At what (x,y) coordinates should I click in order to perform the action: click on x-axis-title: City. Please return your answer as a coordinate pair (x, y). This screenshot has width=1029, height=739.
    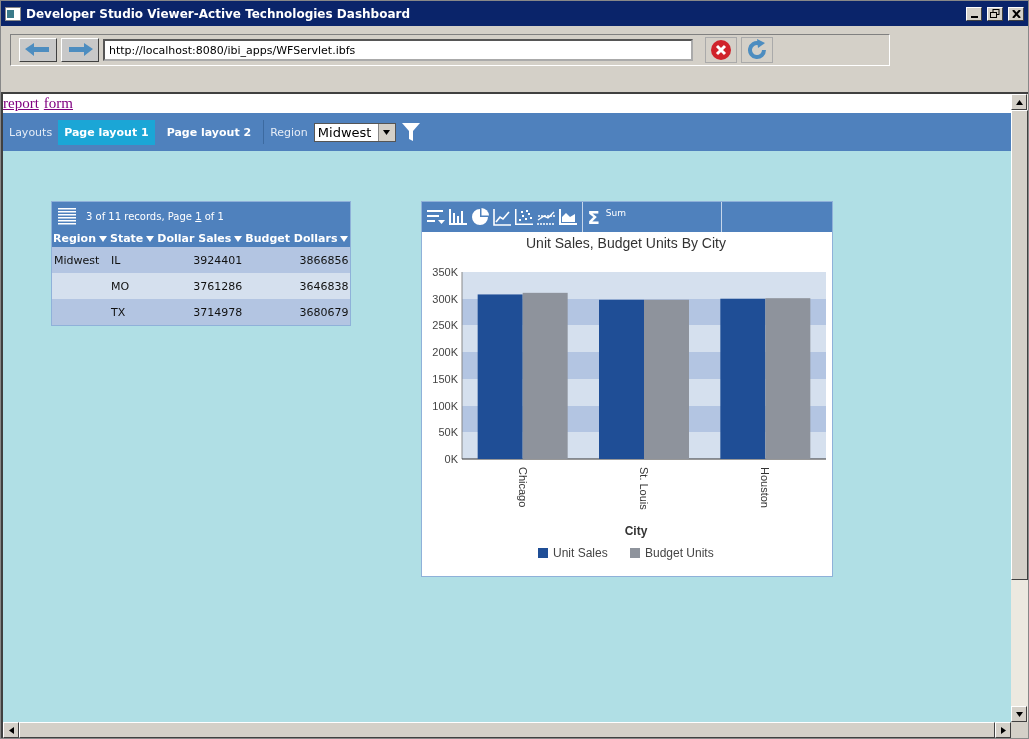
    Looking at the image, I should click on (636, 531).